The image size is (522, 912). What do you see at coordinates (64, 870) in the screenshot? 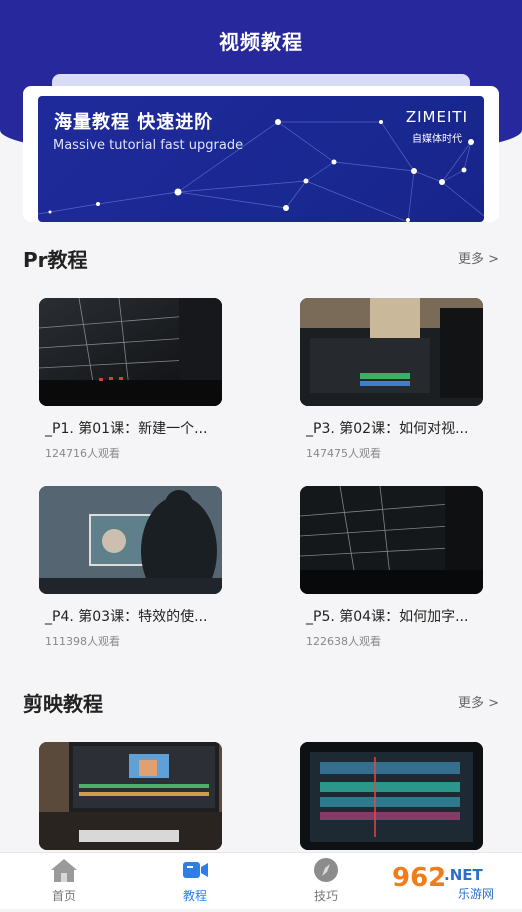
I see `home-icon` at bounding box center [64, 870].